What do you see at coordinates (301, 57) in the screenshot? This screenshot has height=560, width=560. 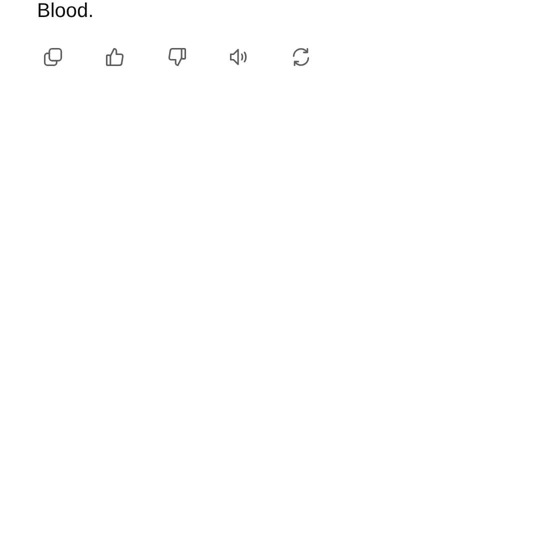 I see `refresh-icon` at bounding box center [301, 57].